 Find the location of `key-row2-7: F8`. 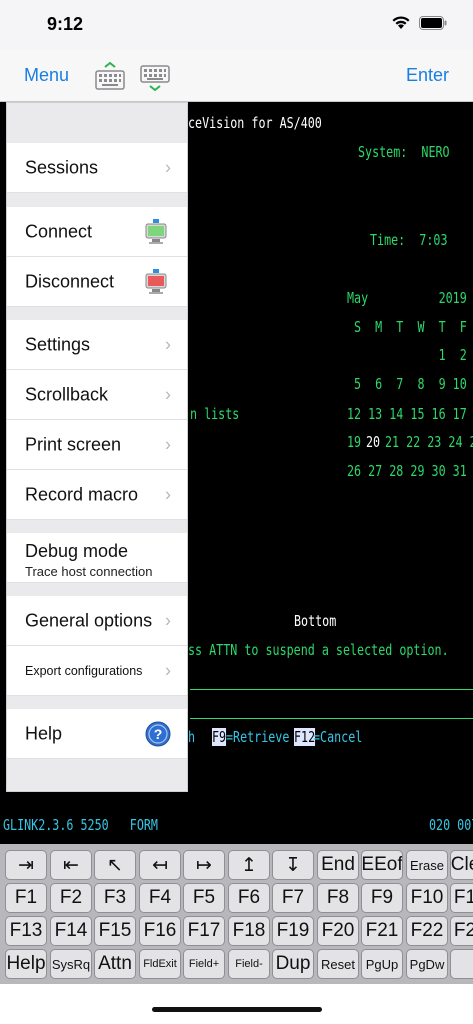

key-row2-7: F8 is located at coordinates (338, 898).